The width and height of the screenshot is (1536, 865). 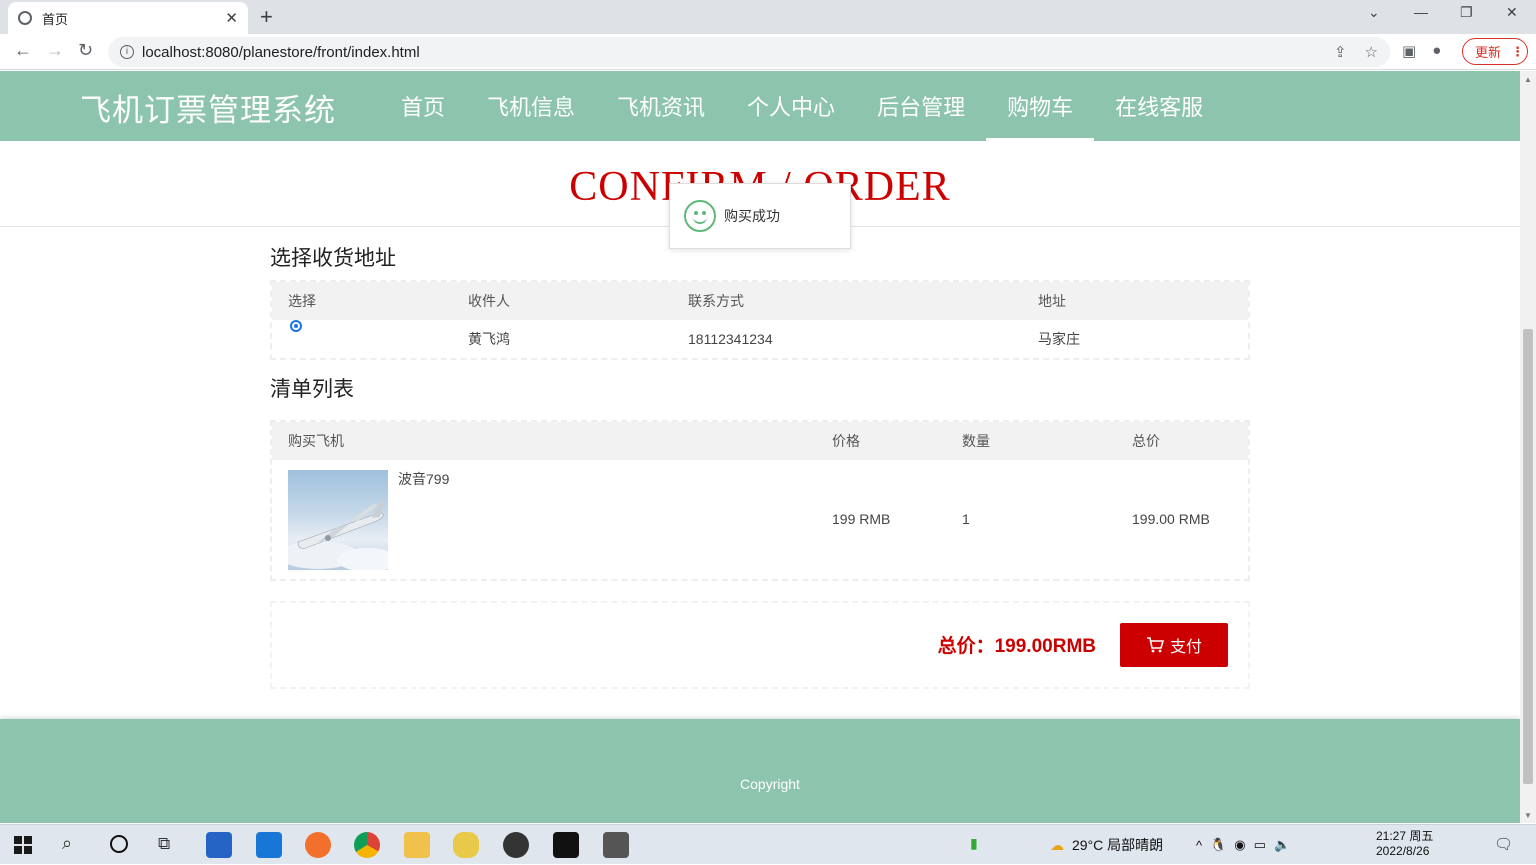 What do you see at coordinates (219, 845) in the screenshot?
I see `store-icon` at bounding box center [219, 845].